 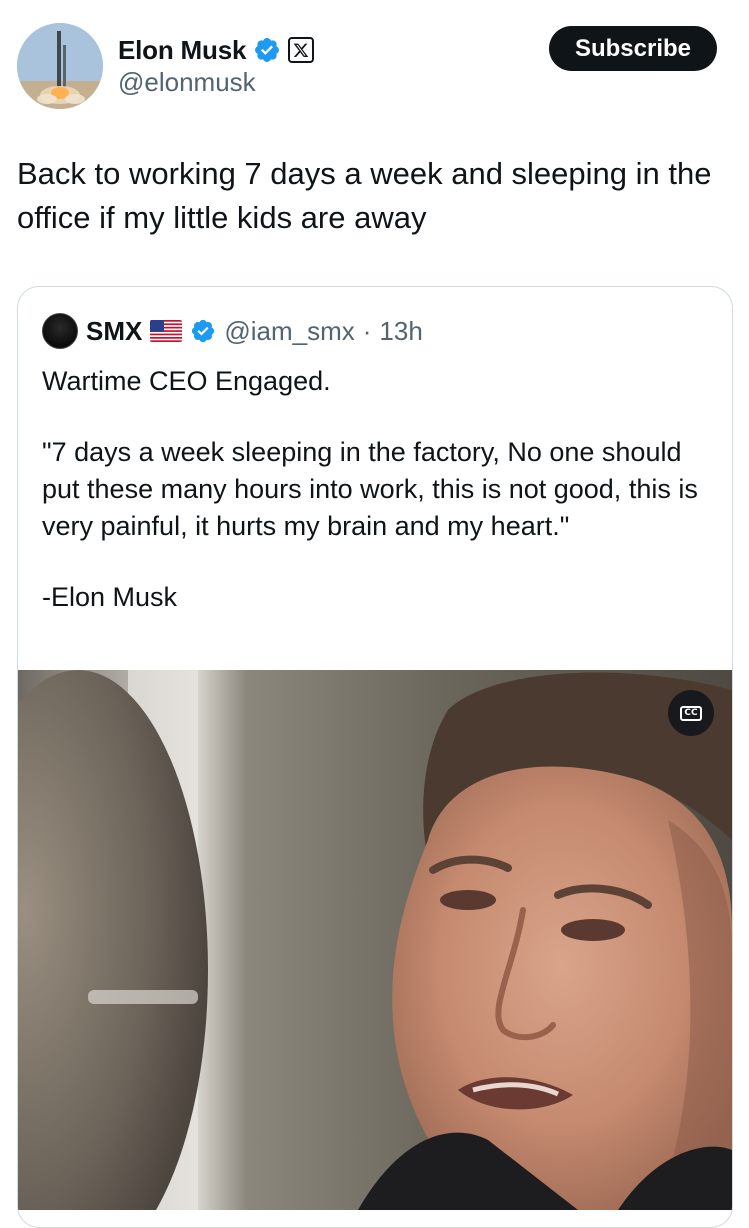 I want to click on author-name-row: Elon Musk, so click(x=216, y=50).